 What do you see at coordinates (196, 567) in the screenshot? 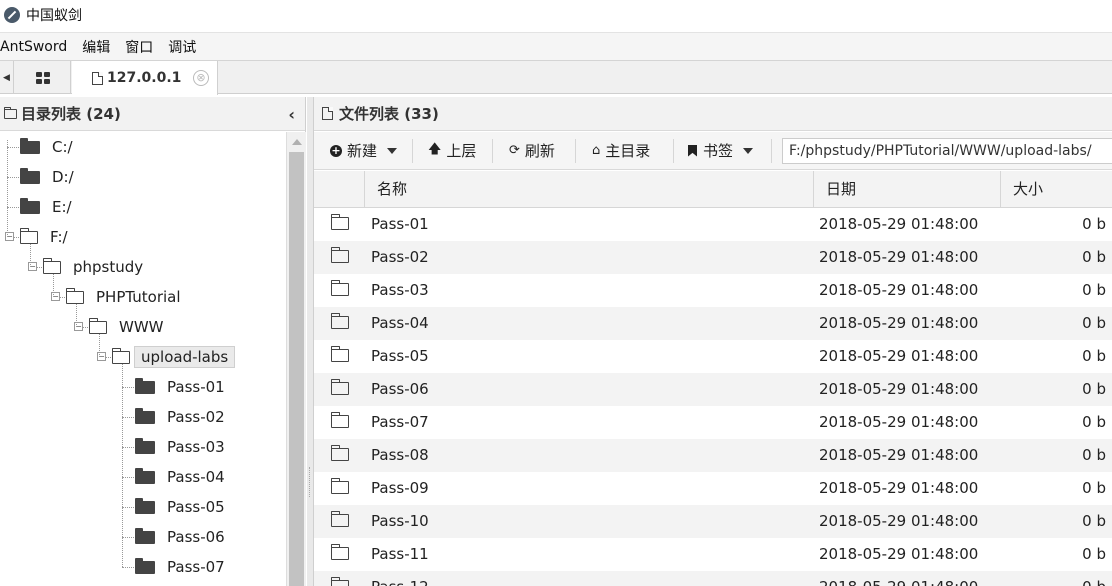
I see `tree-node-label: Pass-07` at bounding box center [196, 567].